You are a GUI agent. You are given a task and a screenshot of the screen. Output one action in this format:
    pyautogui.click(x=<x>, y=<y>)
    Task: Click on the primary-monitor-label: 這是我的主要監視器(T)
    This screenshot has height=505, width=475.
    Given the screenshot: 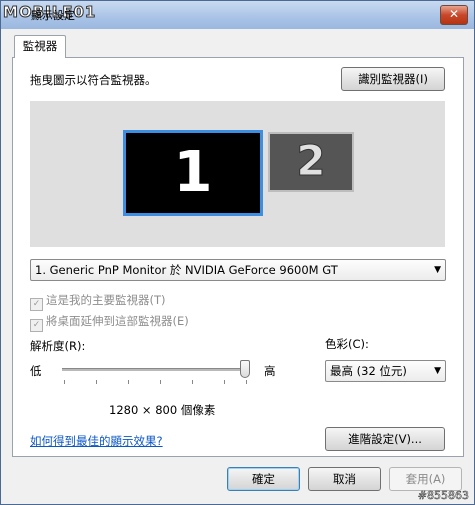 What is the action you would take?
    pyautogui.click(x=106, y=300)
    